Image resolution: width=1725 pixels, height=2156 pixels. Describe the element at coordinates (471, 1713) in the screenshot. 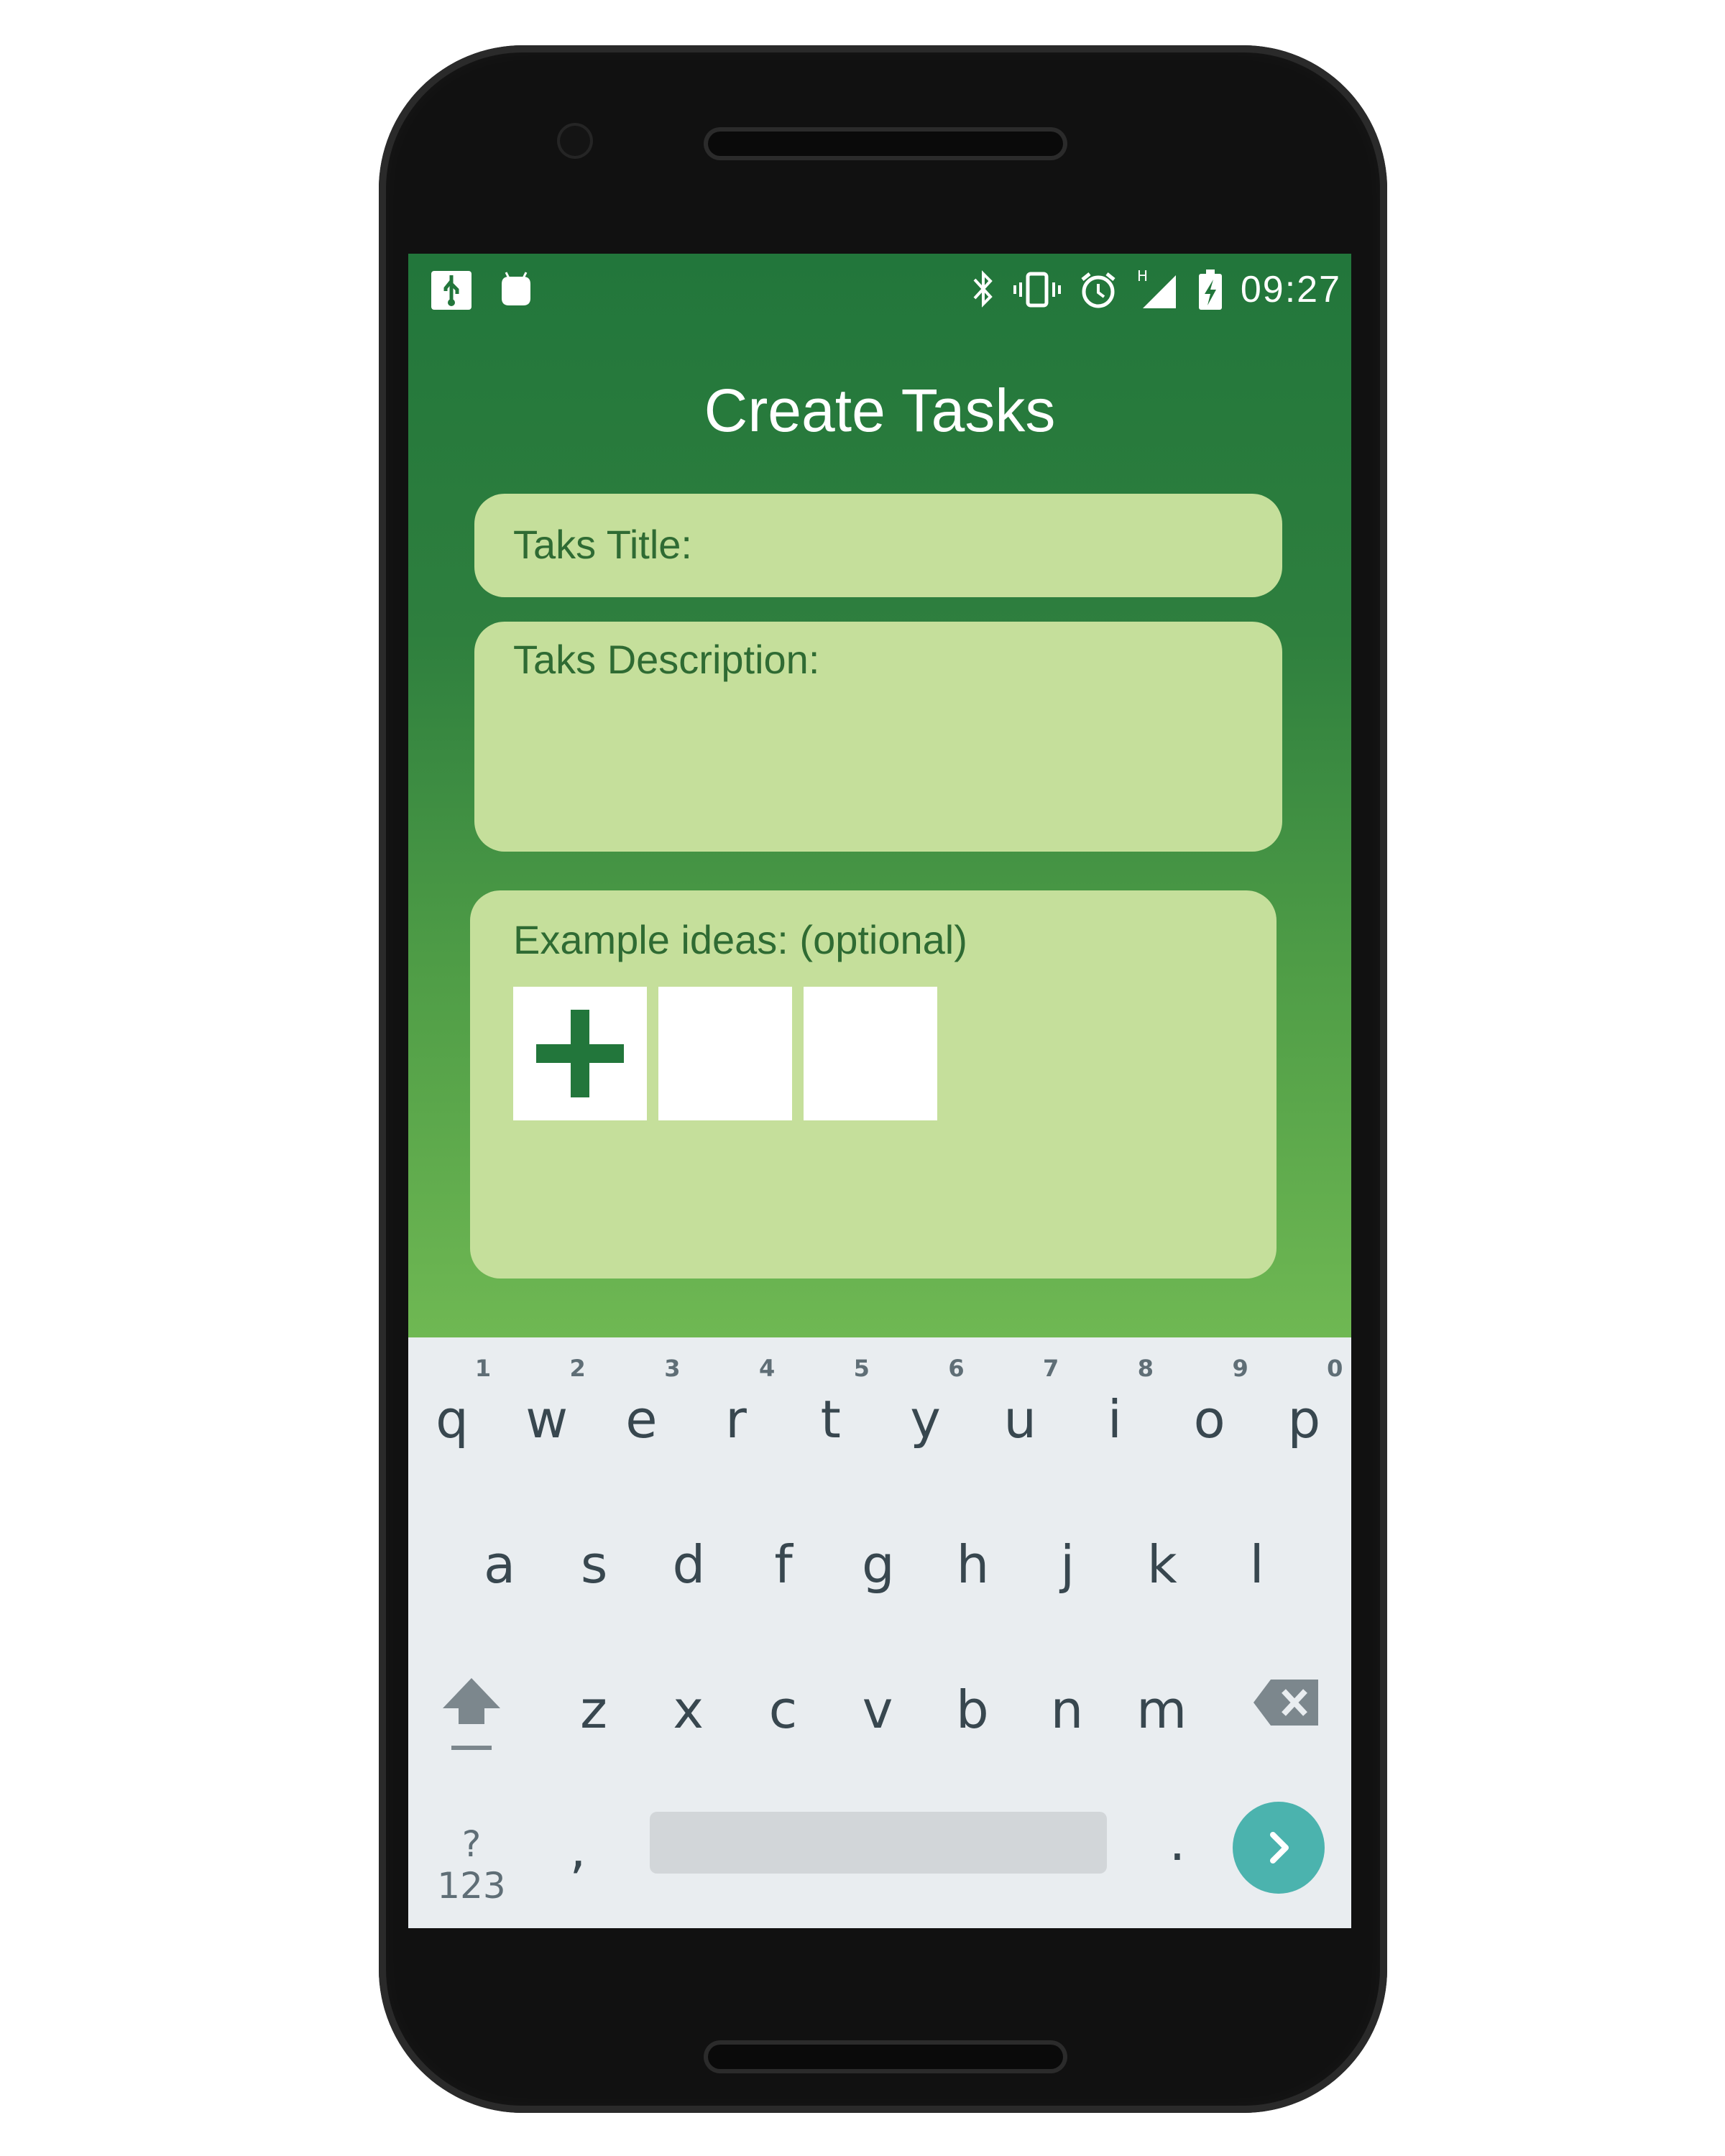

I see `shift-arrow-icon` at that location.